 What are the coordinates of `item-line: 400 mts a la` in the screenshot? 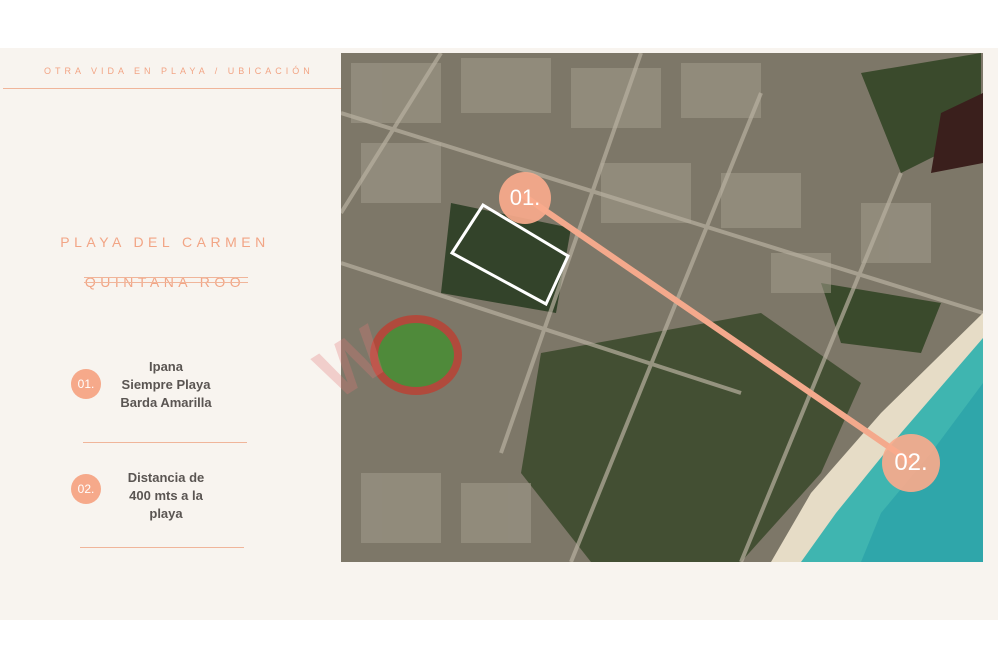 It's located at (166, 495).